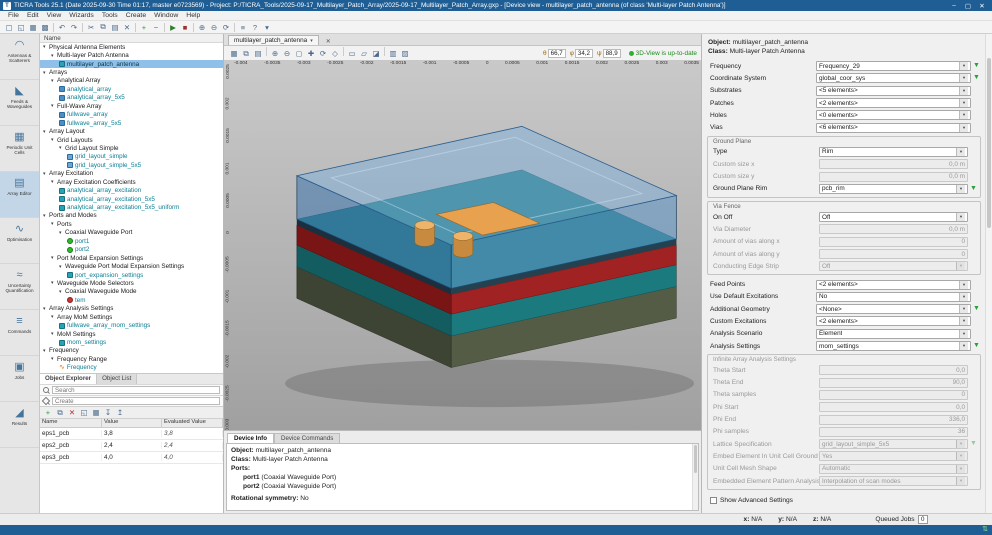  Describe the element at coordinates (71, 423) in the screenshot. I see `column-header: Name` at that location.